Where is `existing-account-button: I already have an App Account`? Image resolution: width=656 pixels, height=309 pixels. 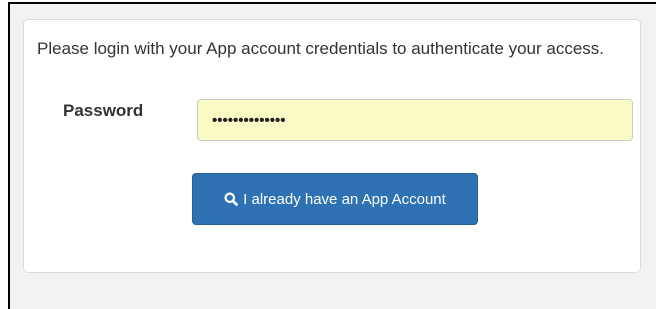 existing-account-button: I already have an App Account is located at coordinates (335, 199).